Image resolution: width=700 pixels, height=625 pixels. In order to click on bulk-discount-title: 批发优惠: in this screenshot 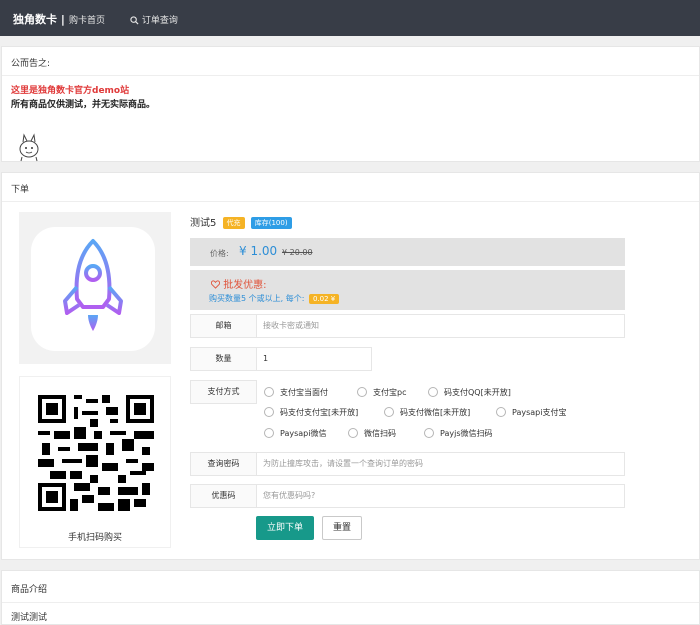, I will do `click(238, 283)`.